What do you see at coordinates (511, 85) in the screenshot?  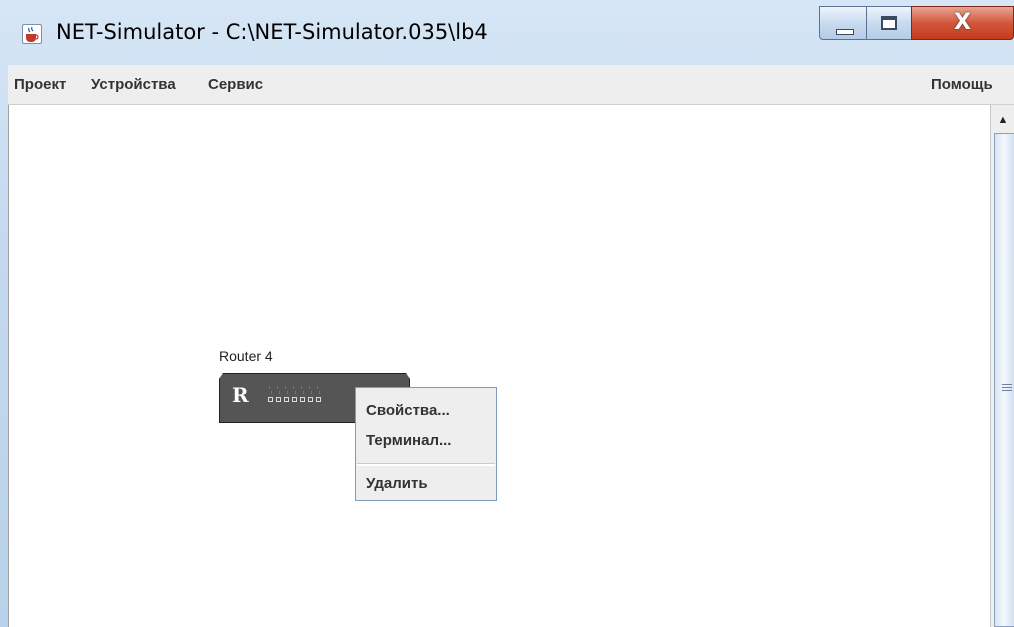 I see `menu-bar: Проект Устройства Сервис Помощь` at bounding box center [511, 85].